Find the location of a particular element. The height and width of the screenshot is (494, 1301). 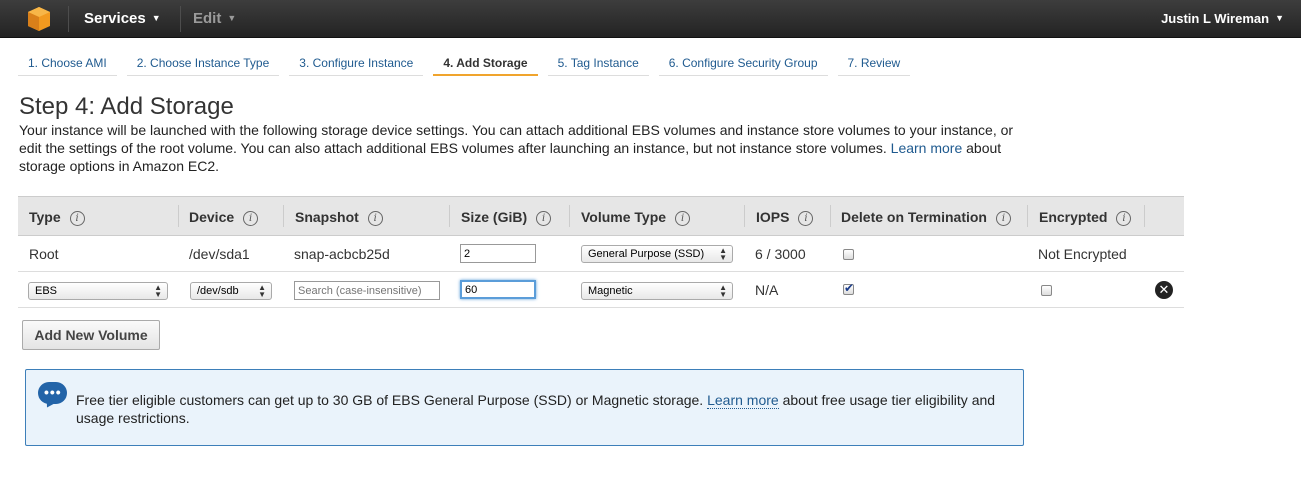

delete-on-termination-checkbox-root is located at coordinates (848, 254).